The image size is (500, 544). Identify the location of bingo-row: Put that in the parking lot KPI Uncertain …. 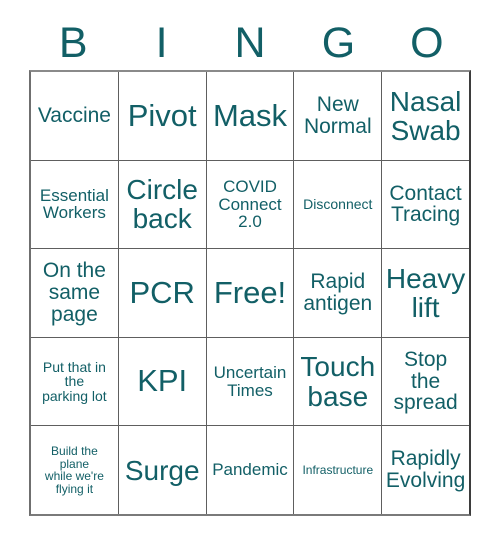
(250, 381).